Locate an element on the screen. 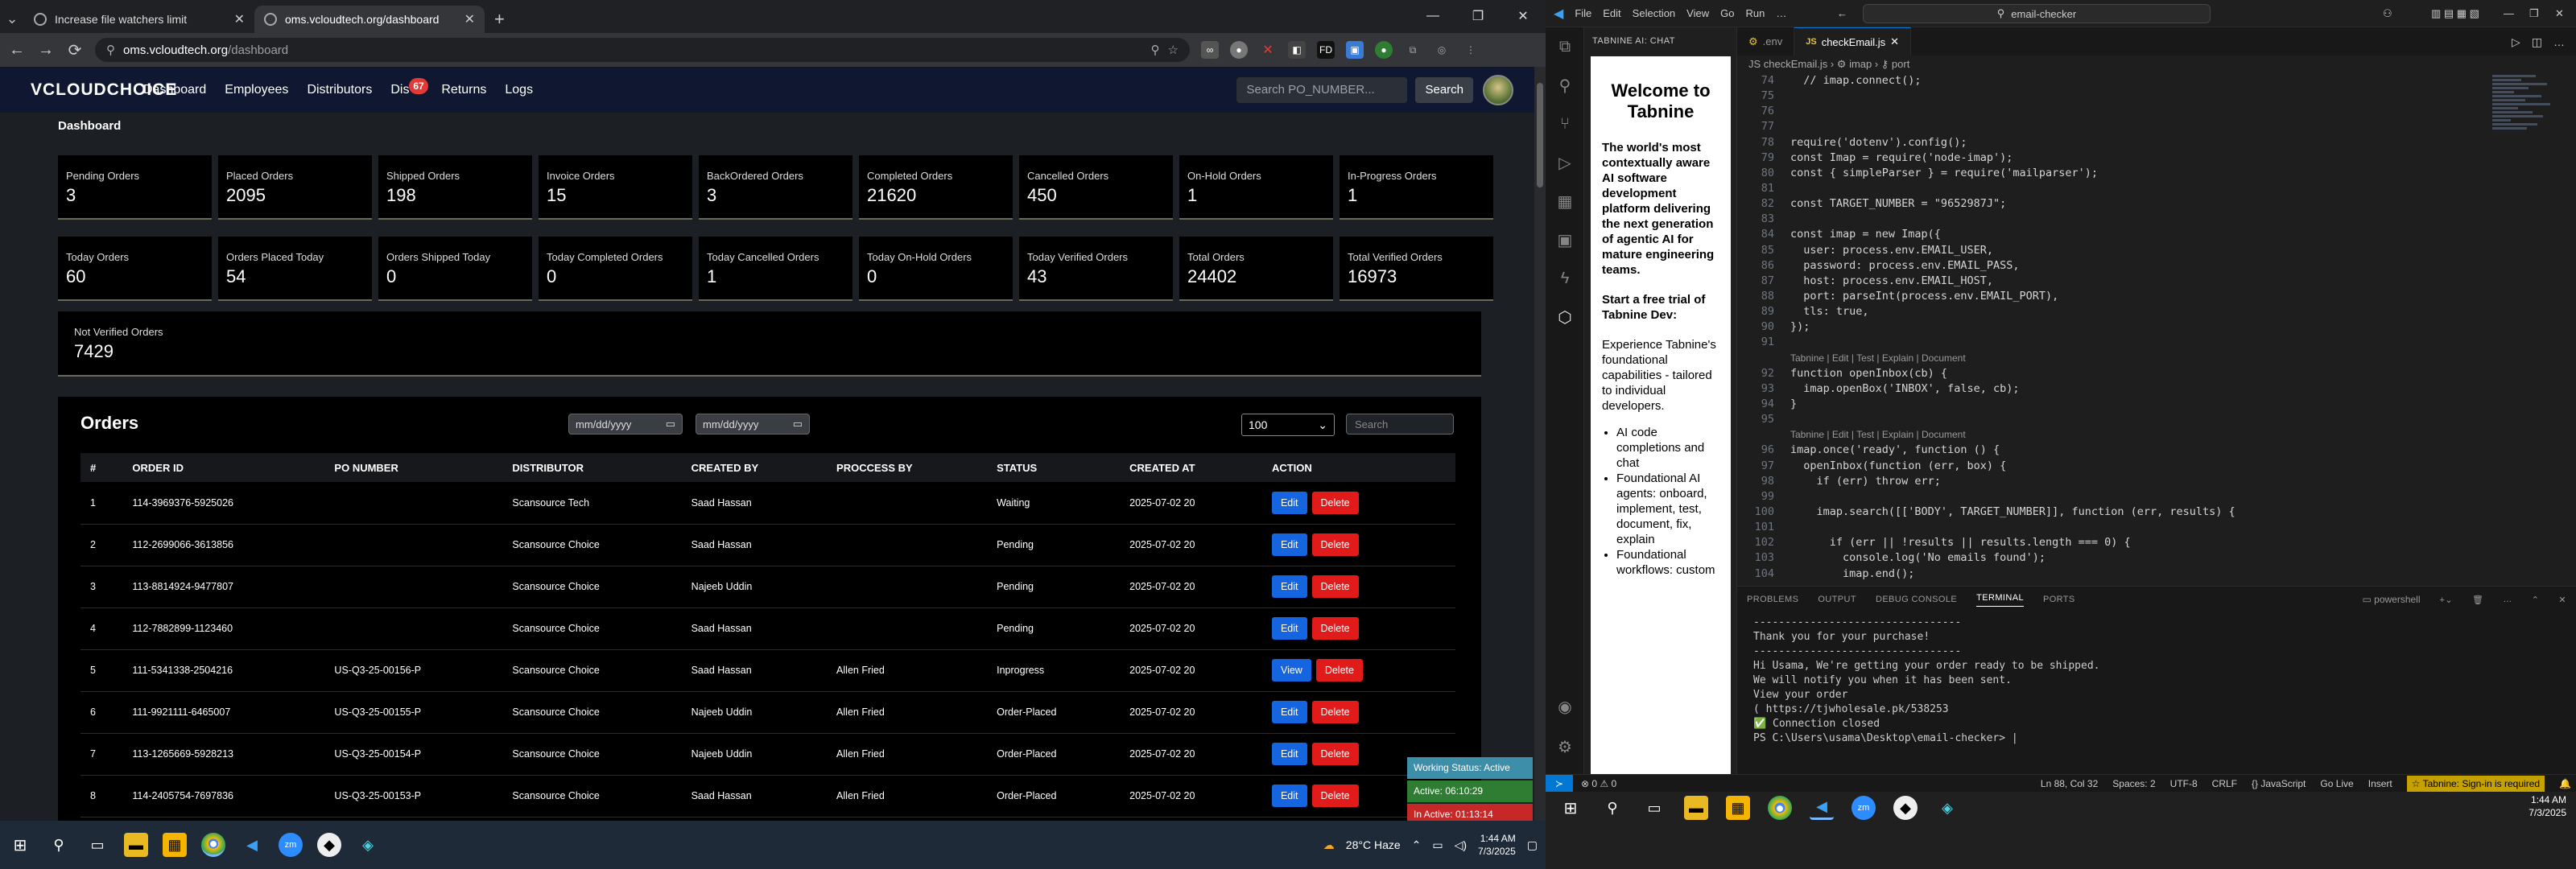  stat-card-not-verified: Not Verified Orders 7429 is located at coordinates (769, 344).